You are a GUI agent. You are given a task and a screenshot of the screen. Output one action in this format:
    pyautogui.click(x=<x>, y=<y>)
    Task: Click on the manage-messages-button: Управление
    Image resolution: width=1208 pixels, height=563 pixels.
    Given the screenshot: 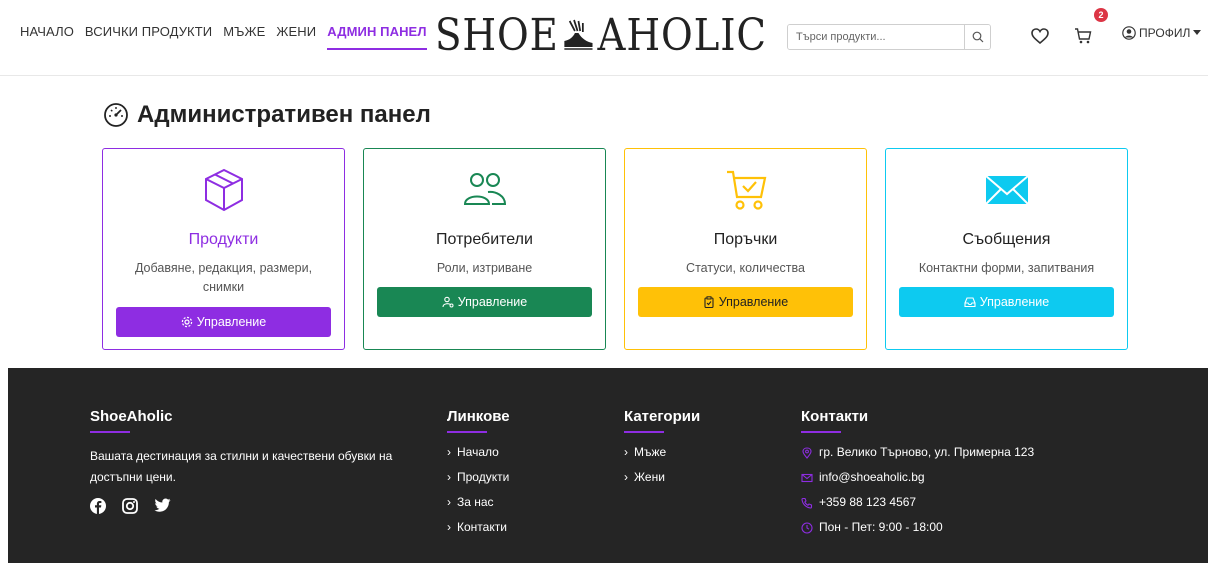 What is the action you would take?
    pyautogui.click(x=1006, y=302)
    